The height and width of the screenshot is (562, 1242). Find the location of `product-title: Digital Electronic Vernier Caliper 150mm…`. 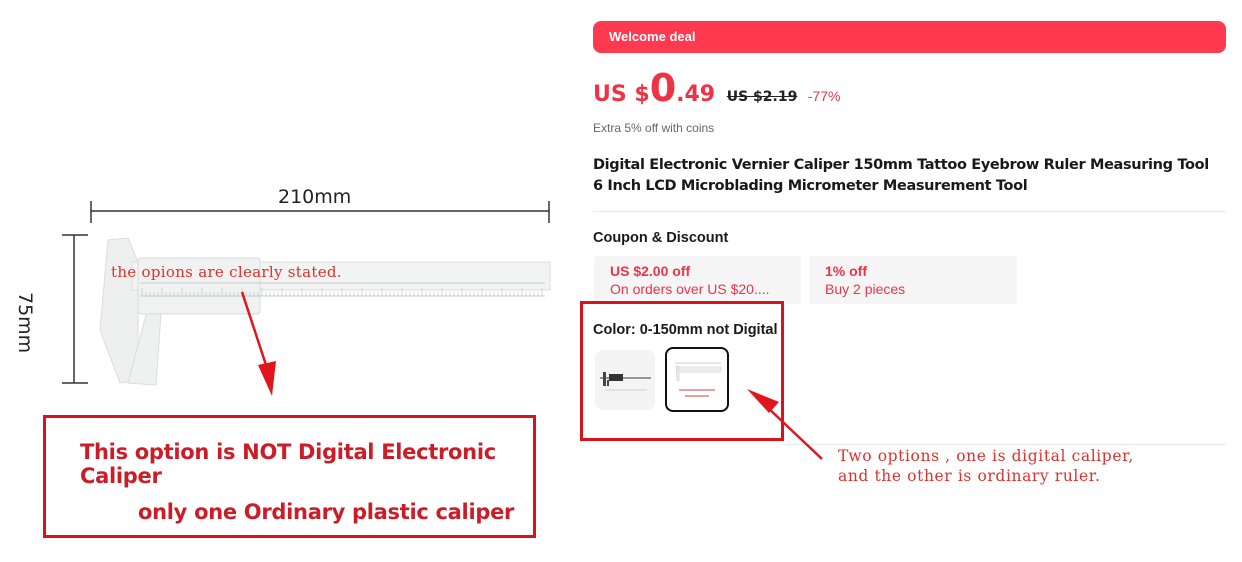

product-title: Digital Electronic Vernier Caliper 150mm… is located at coordinates (901, 175).